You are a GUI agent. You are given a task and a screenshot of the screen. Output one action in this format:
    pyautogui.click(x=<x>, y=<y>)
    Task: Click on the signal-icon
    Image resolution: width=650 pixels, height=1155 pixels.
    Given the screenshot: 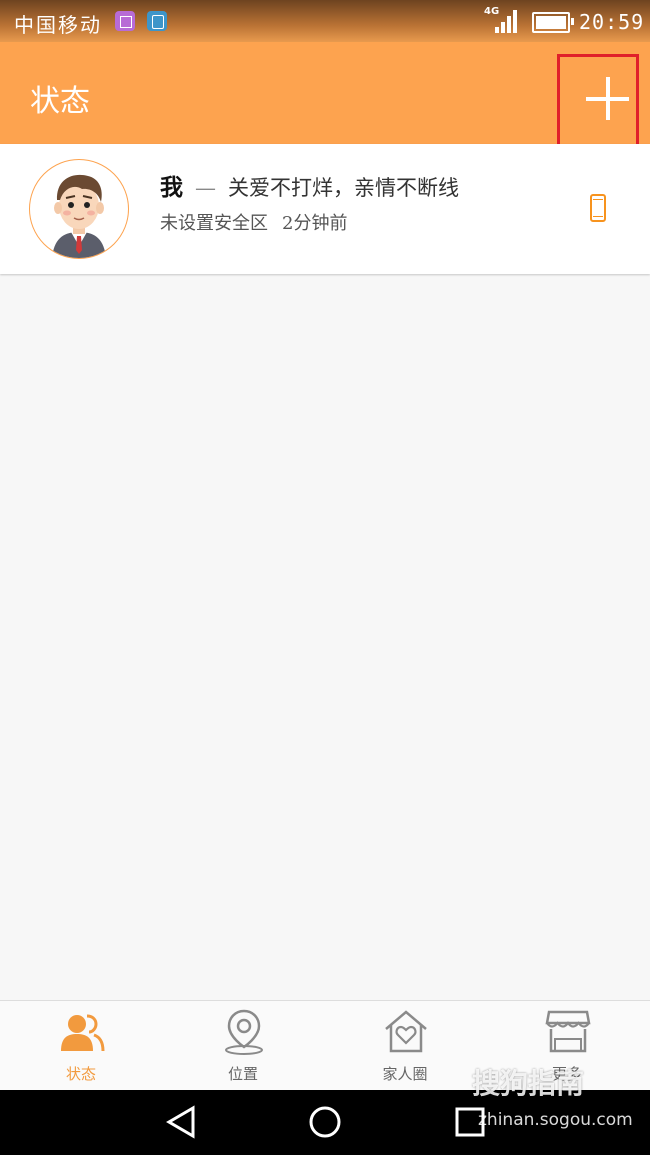 What is the action you would take?
    pyautogui.click(x=507, y=21)
    